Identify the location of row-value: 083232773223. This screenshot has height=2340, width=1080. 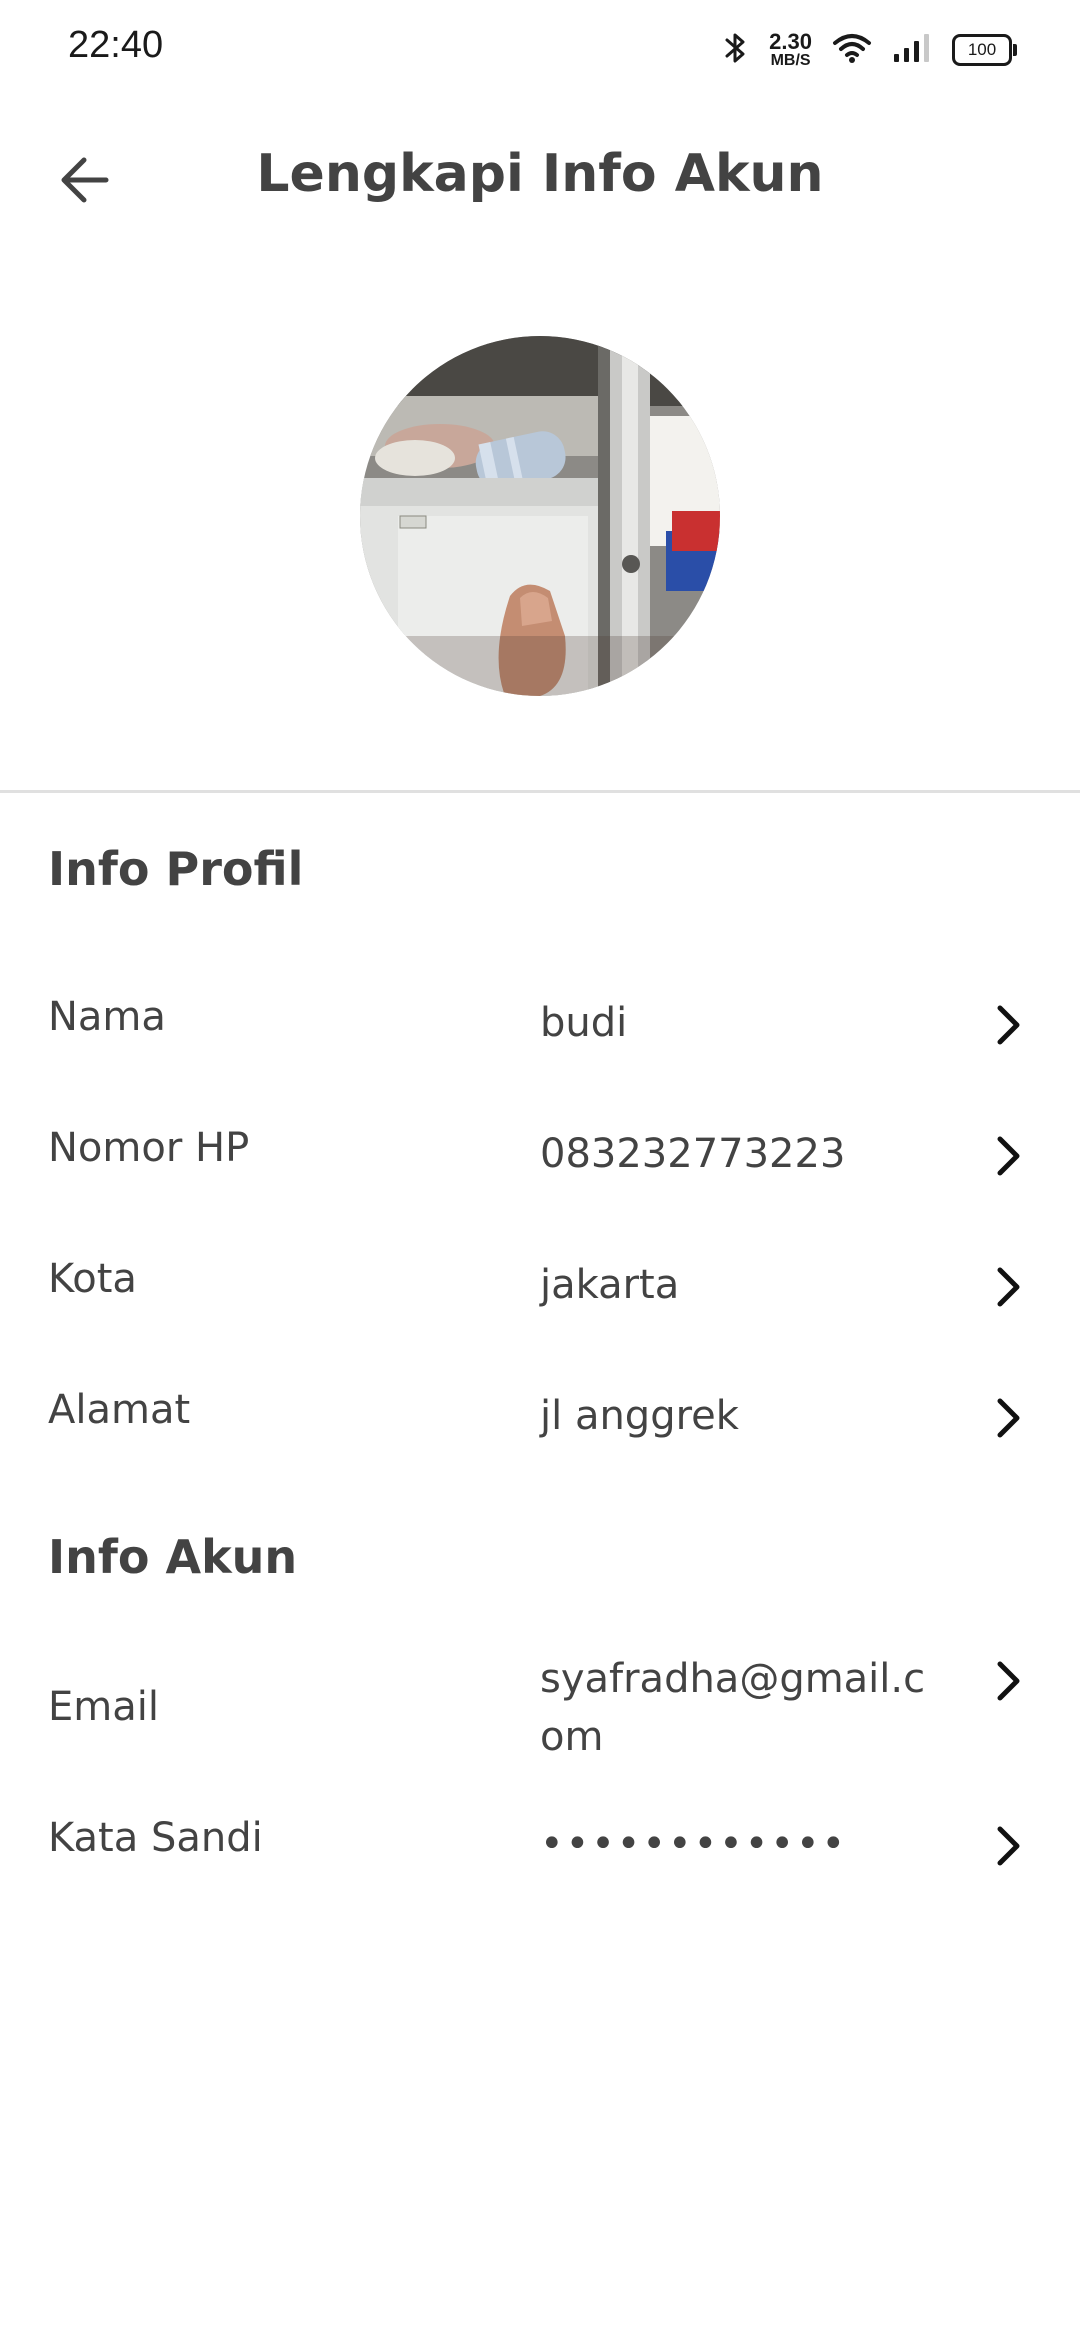
(693, 1154).